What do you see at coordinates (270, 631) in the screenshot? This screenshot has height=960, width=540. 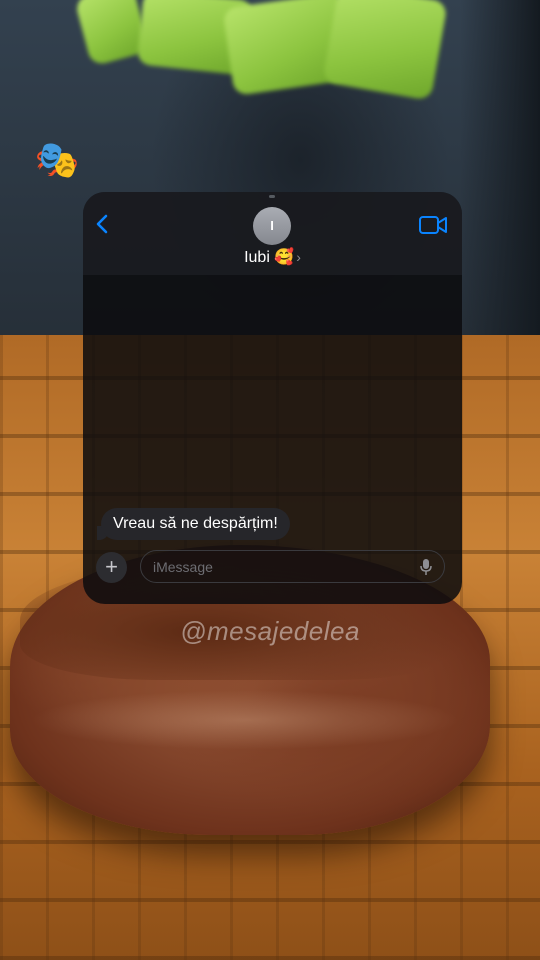 I see `watermark: @mesajedelea` at bounding box center [270, 631].